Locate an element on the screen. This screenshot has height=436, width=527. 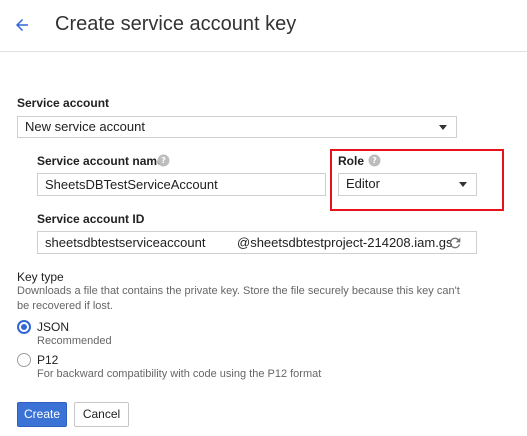
json-radio is located at coordinates (24, 327).